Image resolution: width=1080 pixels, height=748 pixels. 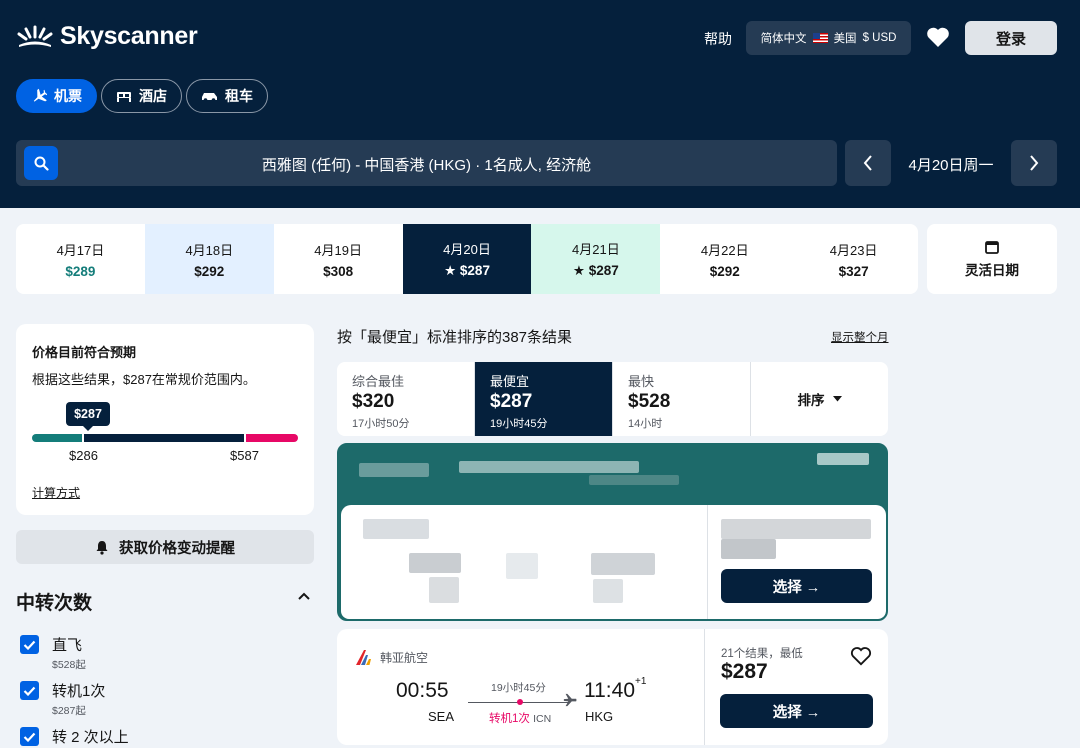 I want to click on sort-option-duration: 17小时50分, so click(x=381, y=424).